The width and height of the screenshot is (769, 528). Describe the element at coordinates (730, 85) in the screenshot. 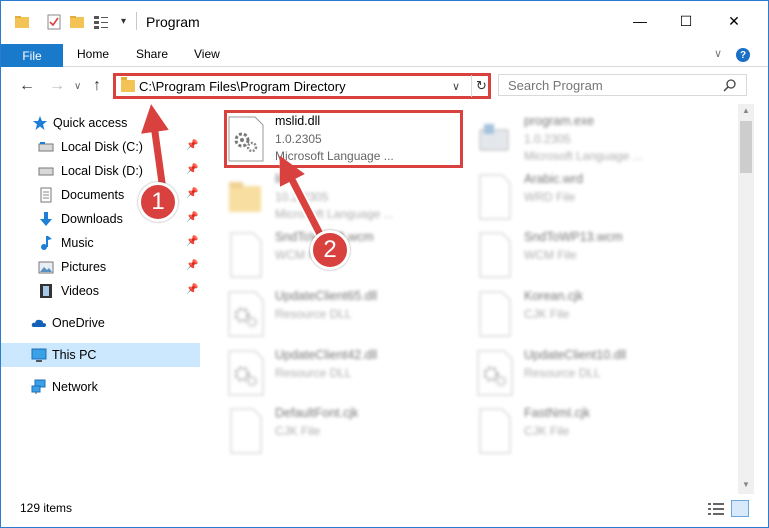

I see `search-icon` at that location.